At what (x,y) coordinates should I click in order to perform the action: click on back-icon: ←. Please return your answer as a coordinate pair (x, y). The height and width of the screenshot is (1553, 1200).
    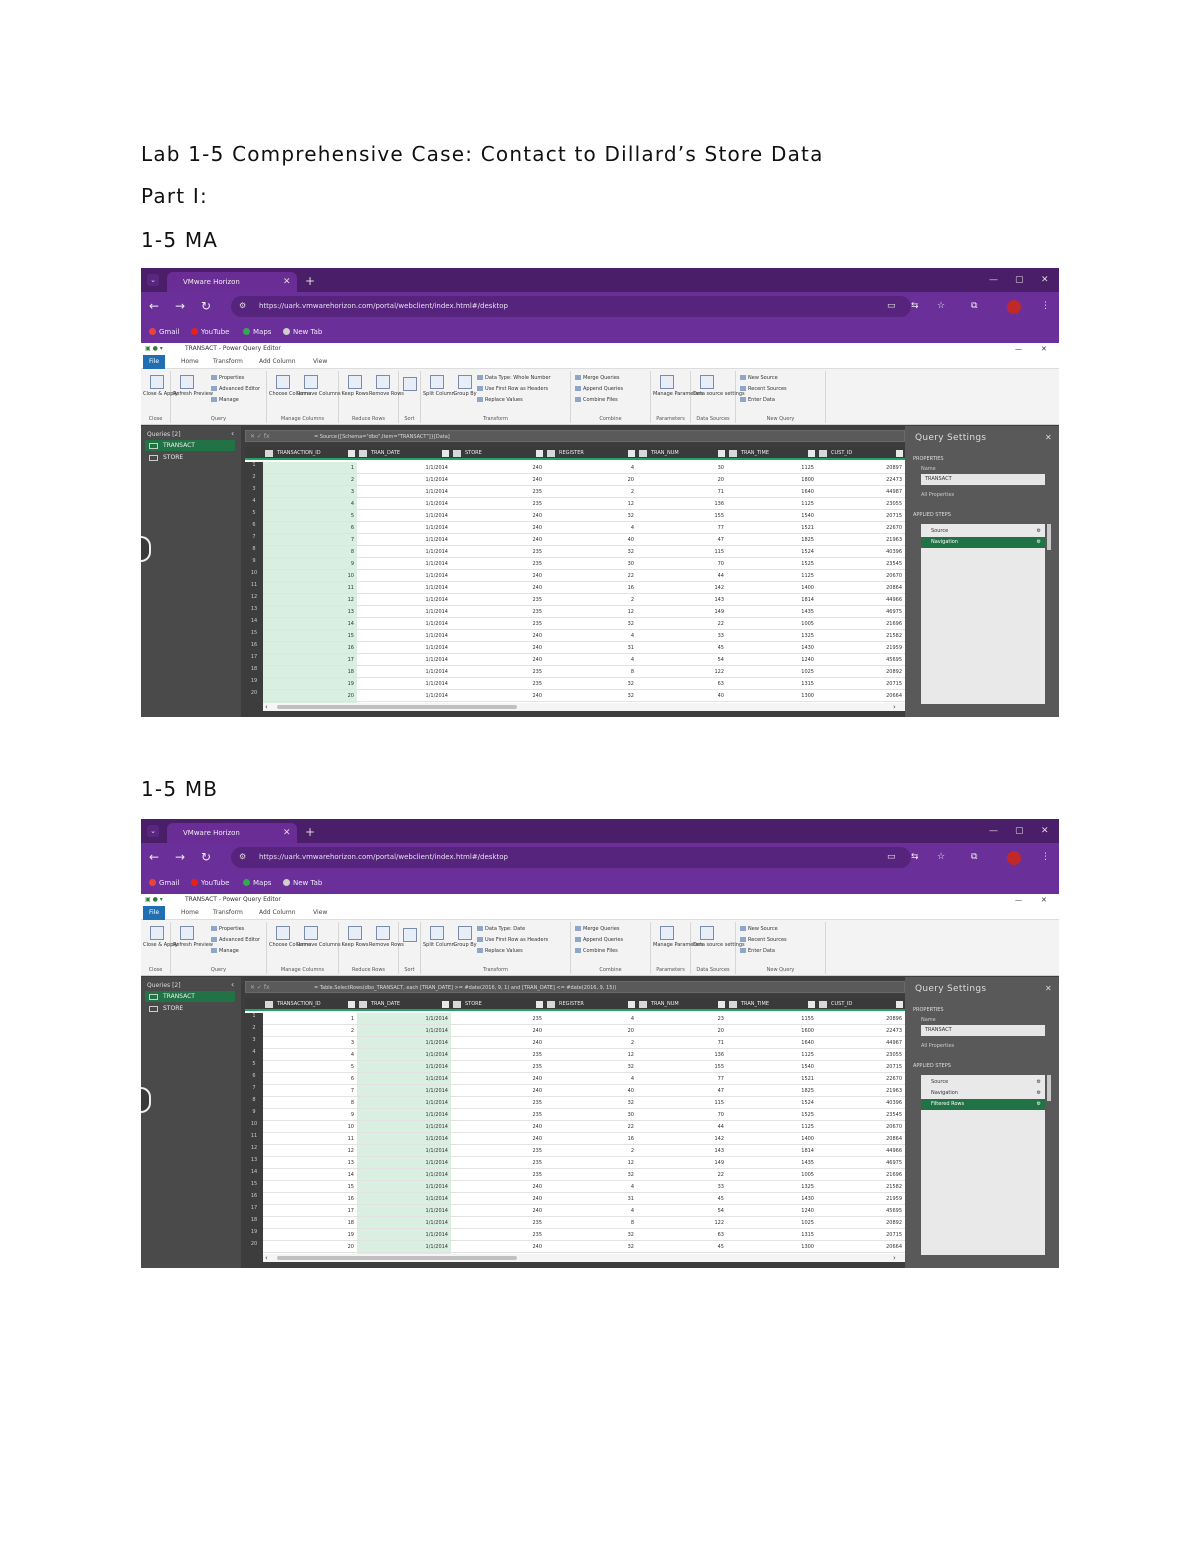
    Looking at the image, I should click on (154, 857).